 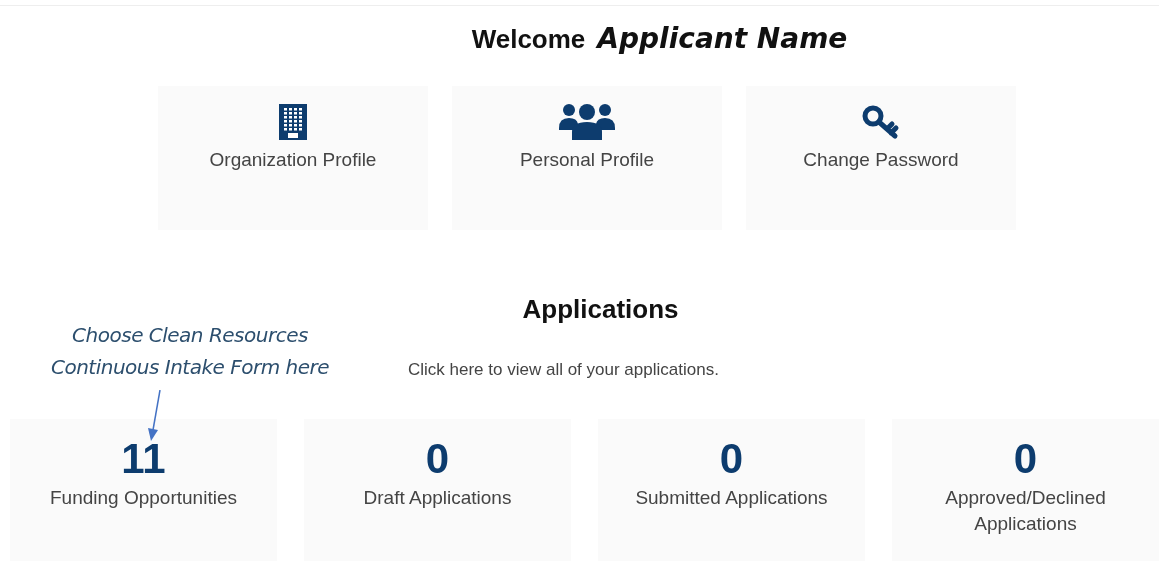 What do you see at coordinates (731, 490) in the screenshot?
I see `stat-card: 0 Submitted Applications` at bounding box center [731, 490].